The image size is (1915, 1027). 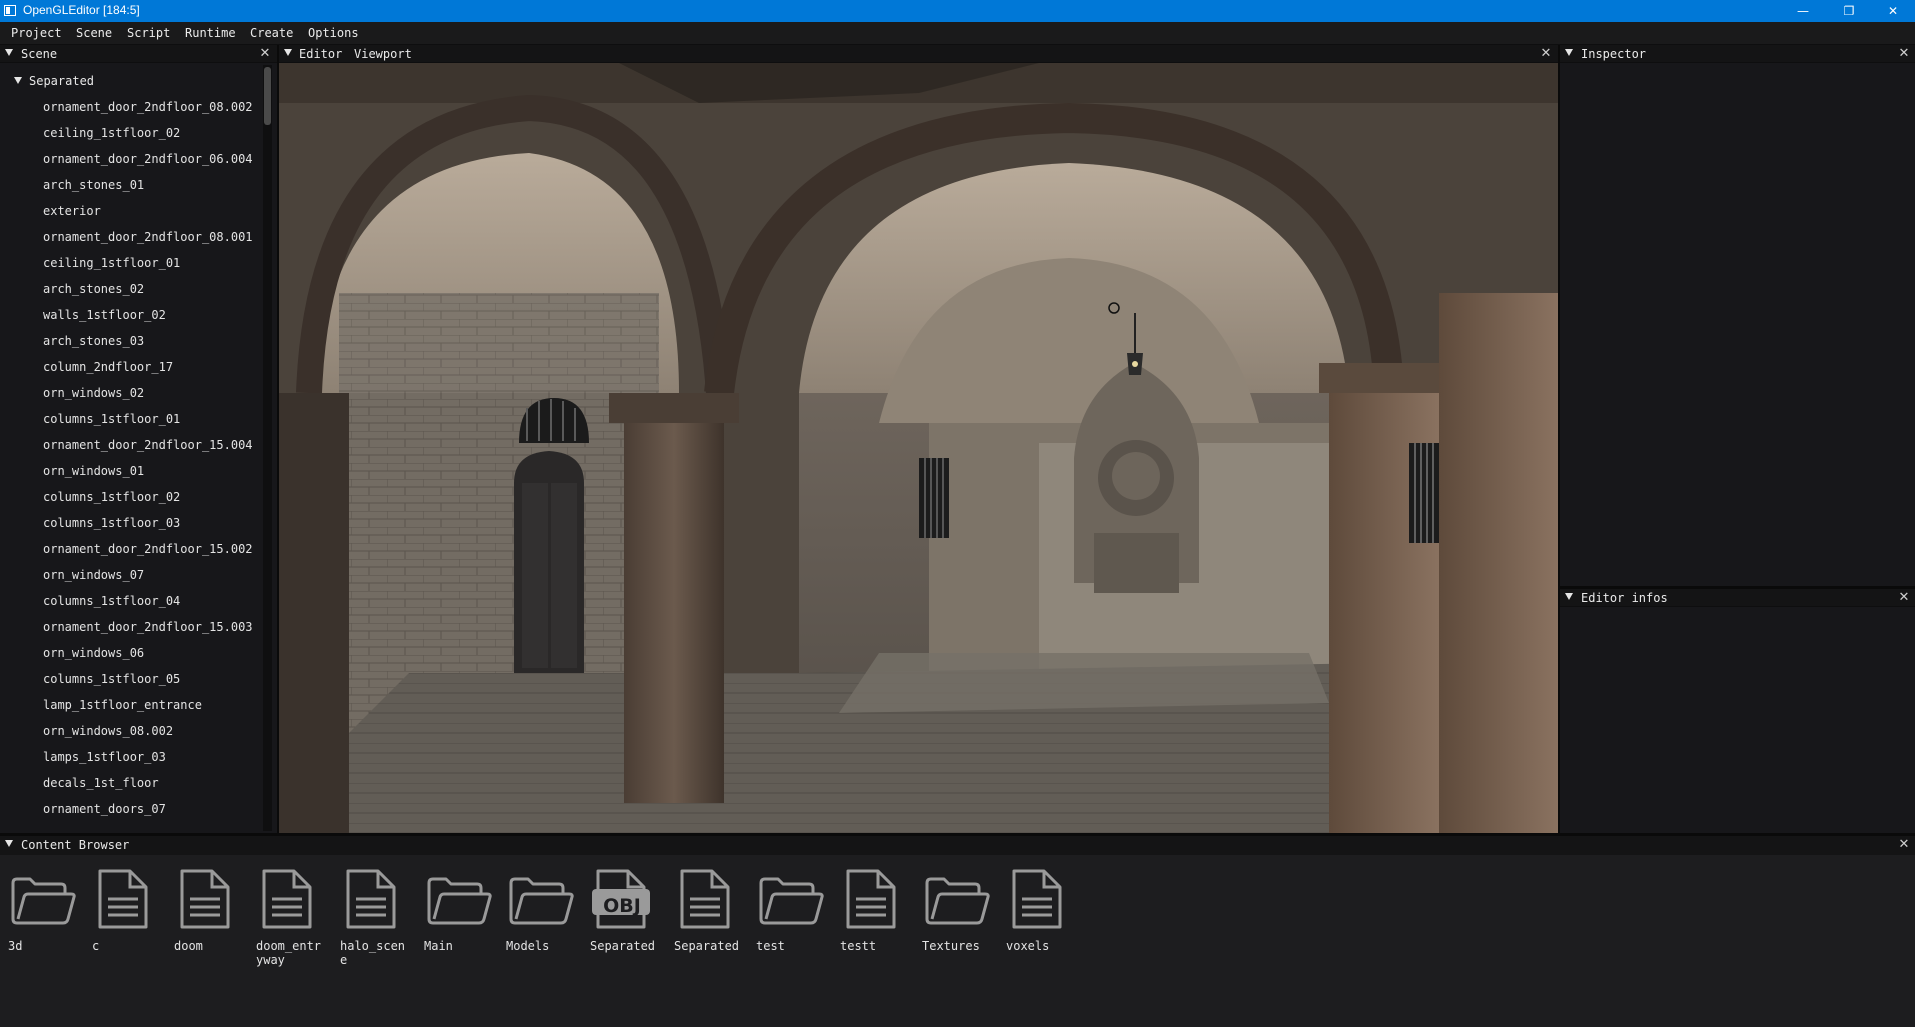 I want to click on editor-infos-panel, so click(x=1737, y=720).